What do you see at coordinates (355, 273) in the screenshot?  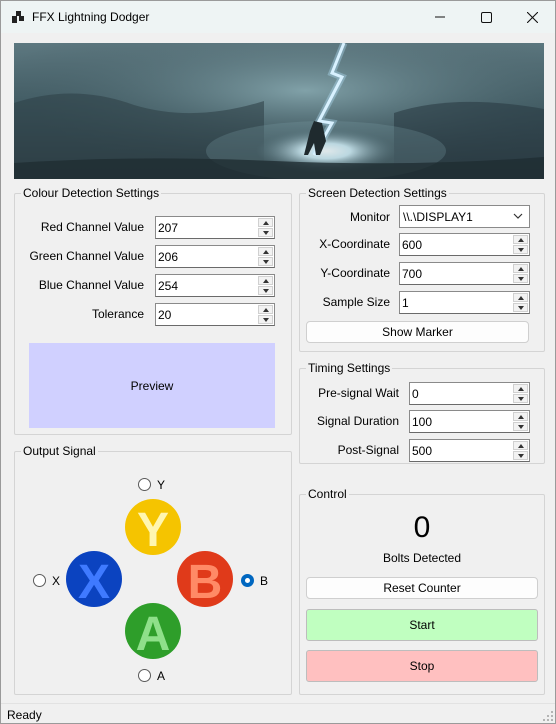 I see `y-coordinate-label: Y-Coordinate` at bounding box center [355, 273].